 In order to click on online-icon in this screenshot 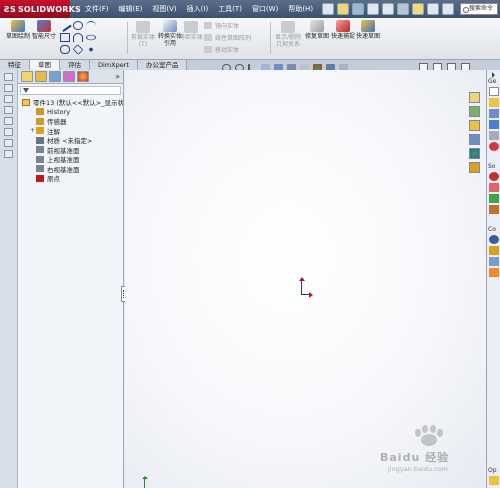, I will do `click(493, 480)`.